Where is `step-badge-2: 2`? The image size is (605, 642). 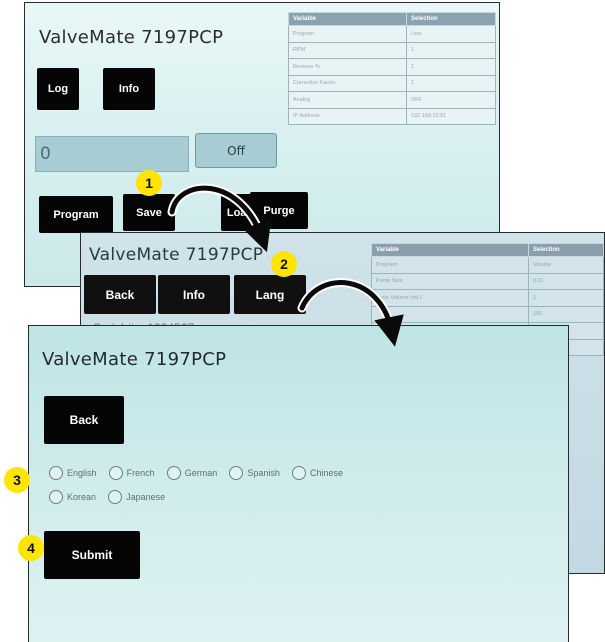 step-badge-2: 2 is located at coordinates (284, 264).